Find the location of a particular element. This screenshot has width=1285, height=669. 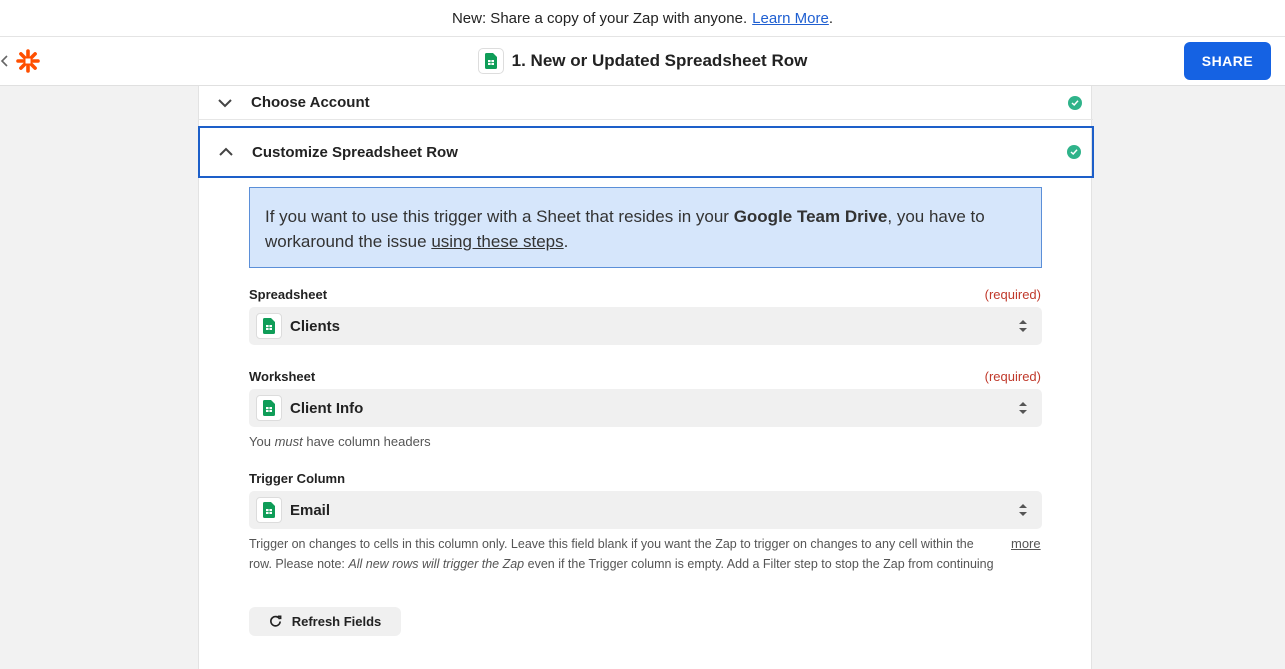

step-title: 1. New or Updated Spreadsheet Row is located at coordinates (659, 60).